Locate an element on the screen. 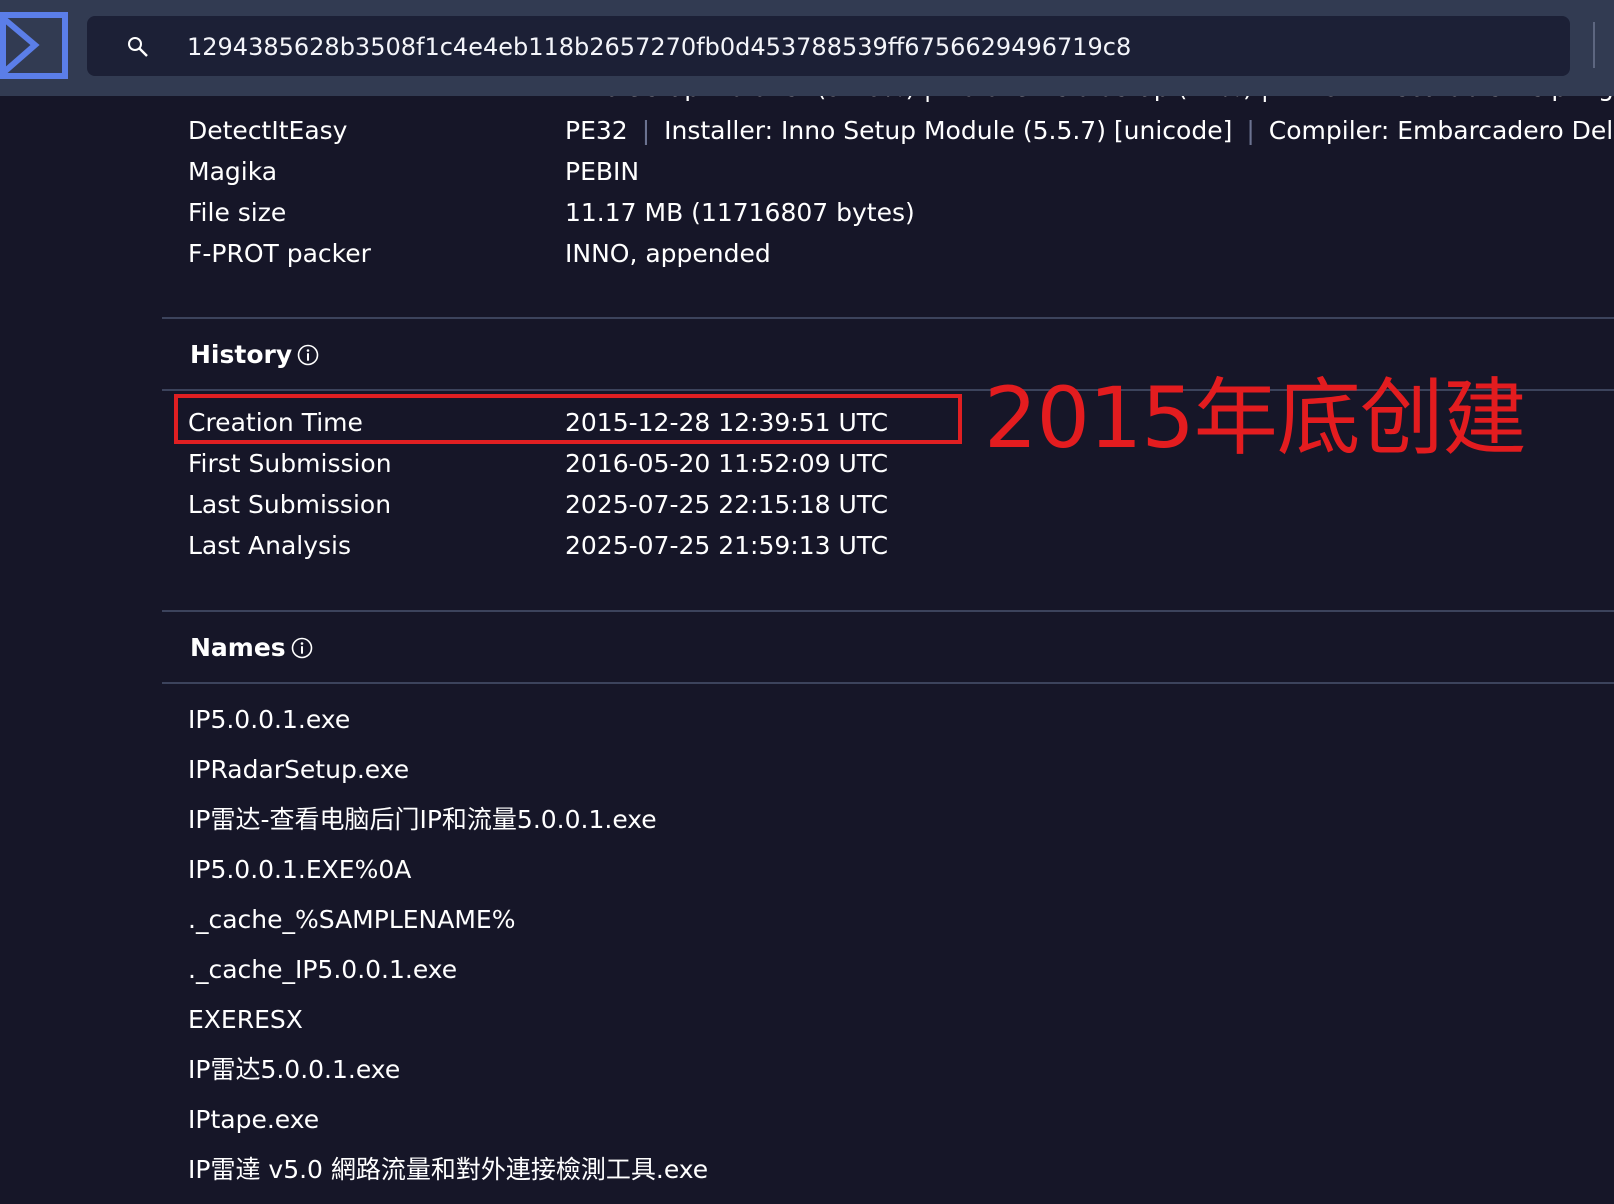 The height and width of the screenshot is (1204, 1614). property-key: File size is located at coordinates (237, 212).